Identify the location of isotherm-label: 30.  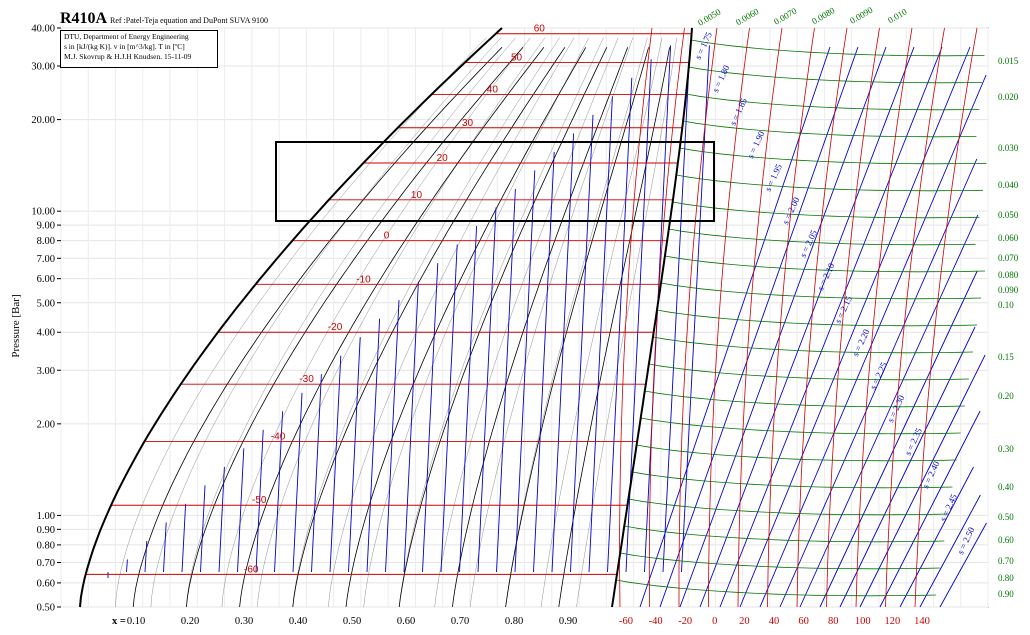
(468, 123).